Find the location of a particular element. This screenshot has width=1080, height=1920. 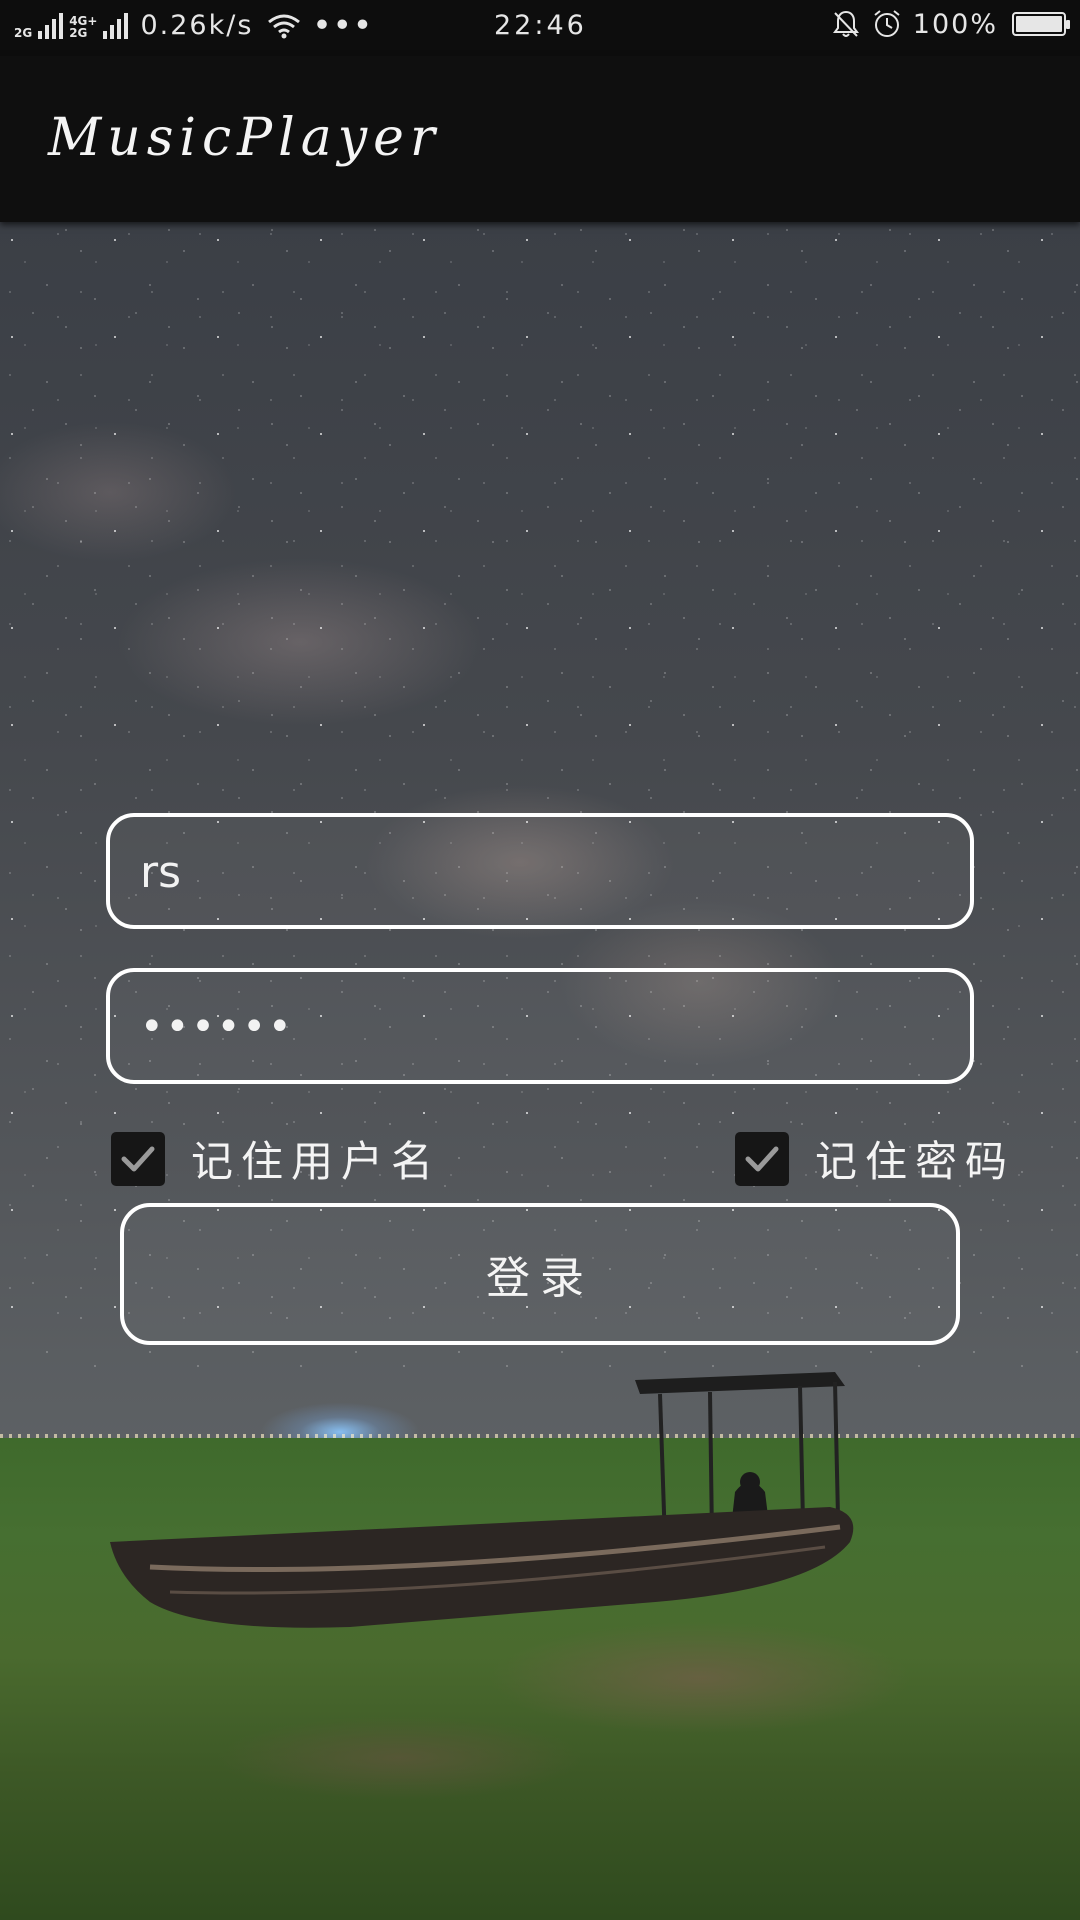

signal-sim1: 2G is located at coordinates (39, 26).